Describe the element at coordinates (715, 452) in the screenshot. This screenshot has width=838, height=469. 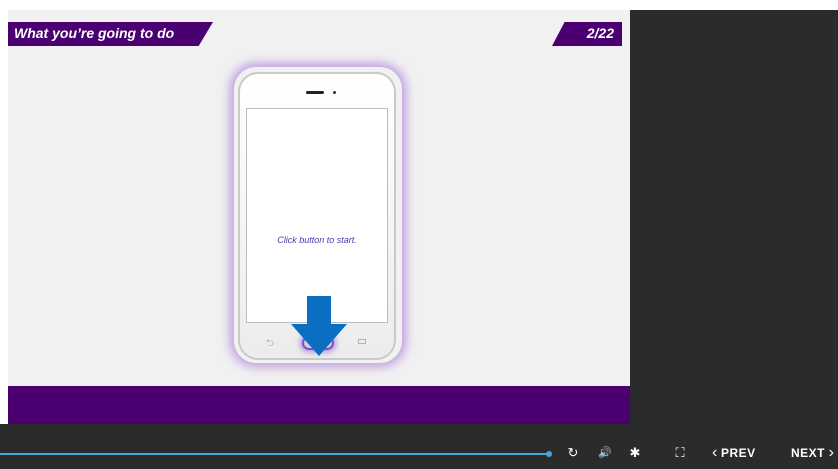
I see `chevron-left-icon: ‹` at that location.